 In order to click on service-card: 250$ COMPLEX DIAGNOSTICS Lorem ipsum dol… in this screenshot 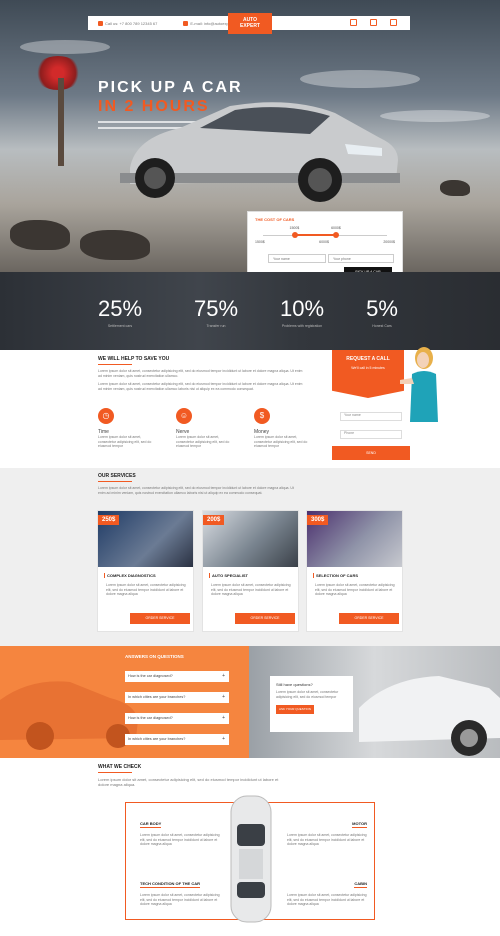, I will do `click(145, 571)`.